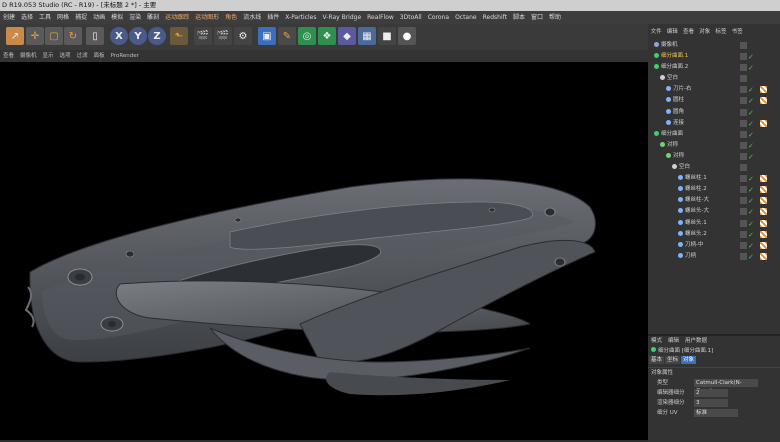 The image size is (780, 442). Describe the element at coordinates (99, 17) in the screenshot. I see `menu-item: 动画` at that location.